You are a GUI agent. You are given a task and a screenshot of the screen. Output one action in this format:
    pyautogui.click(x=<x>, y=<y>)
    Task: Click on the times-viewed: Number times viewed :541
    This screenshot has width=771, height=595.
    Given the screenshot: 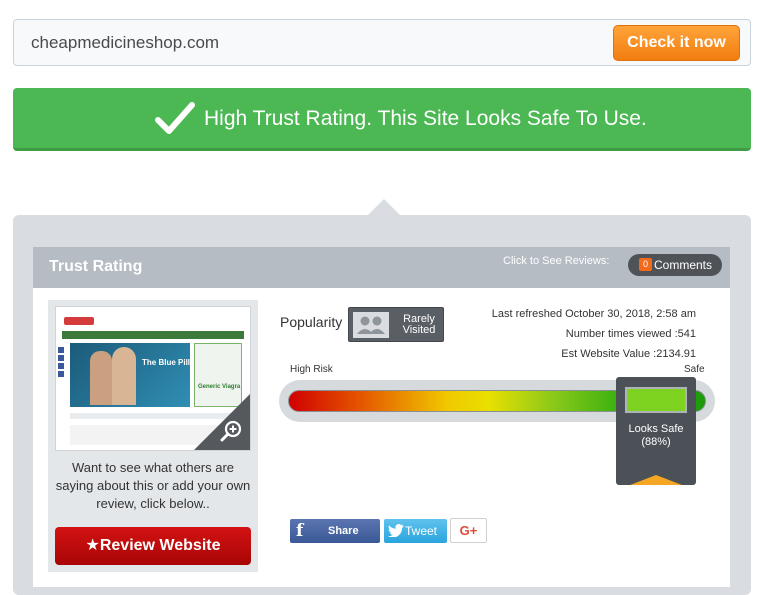 What is the action you would take?
    pyautogui.click(x=630, y=334)
    